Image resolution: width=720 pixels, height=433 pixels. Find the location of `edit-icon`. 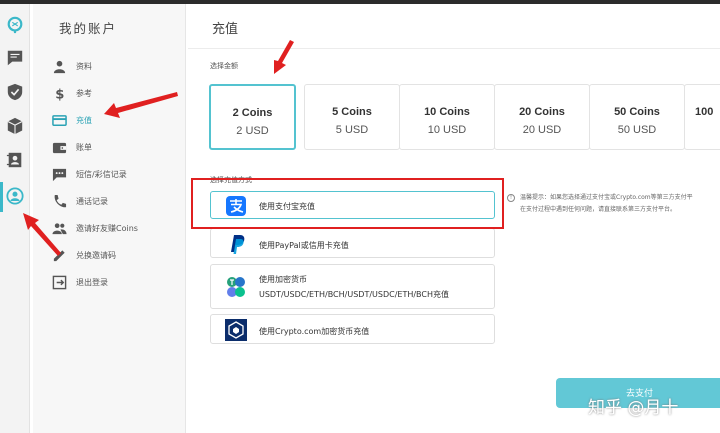

edit-icon is located at coordinates (59, 255).